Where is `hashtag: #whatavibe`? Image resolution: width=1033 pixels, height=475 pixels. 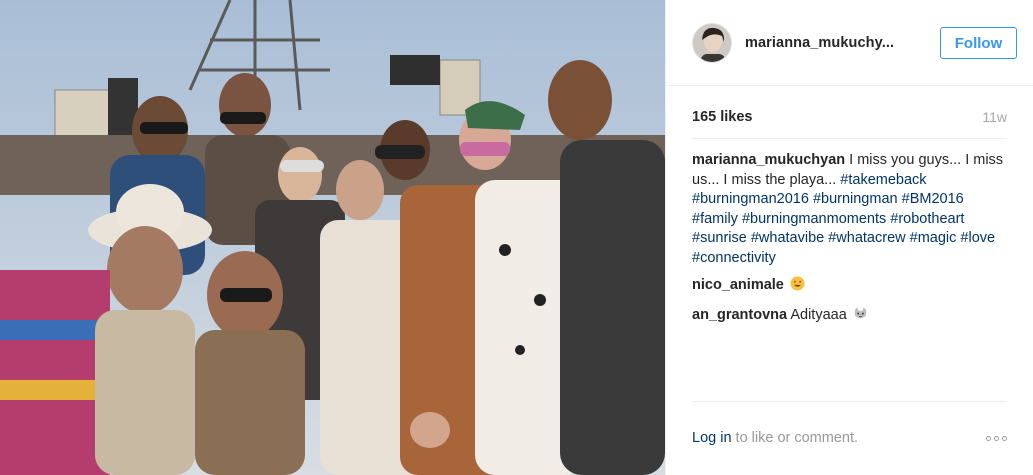 hashtag: #whatavibe is located at coordinates (787, 238).